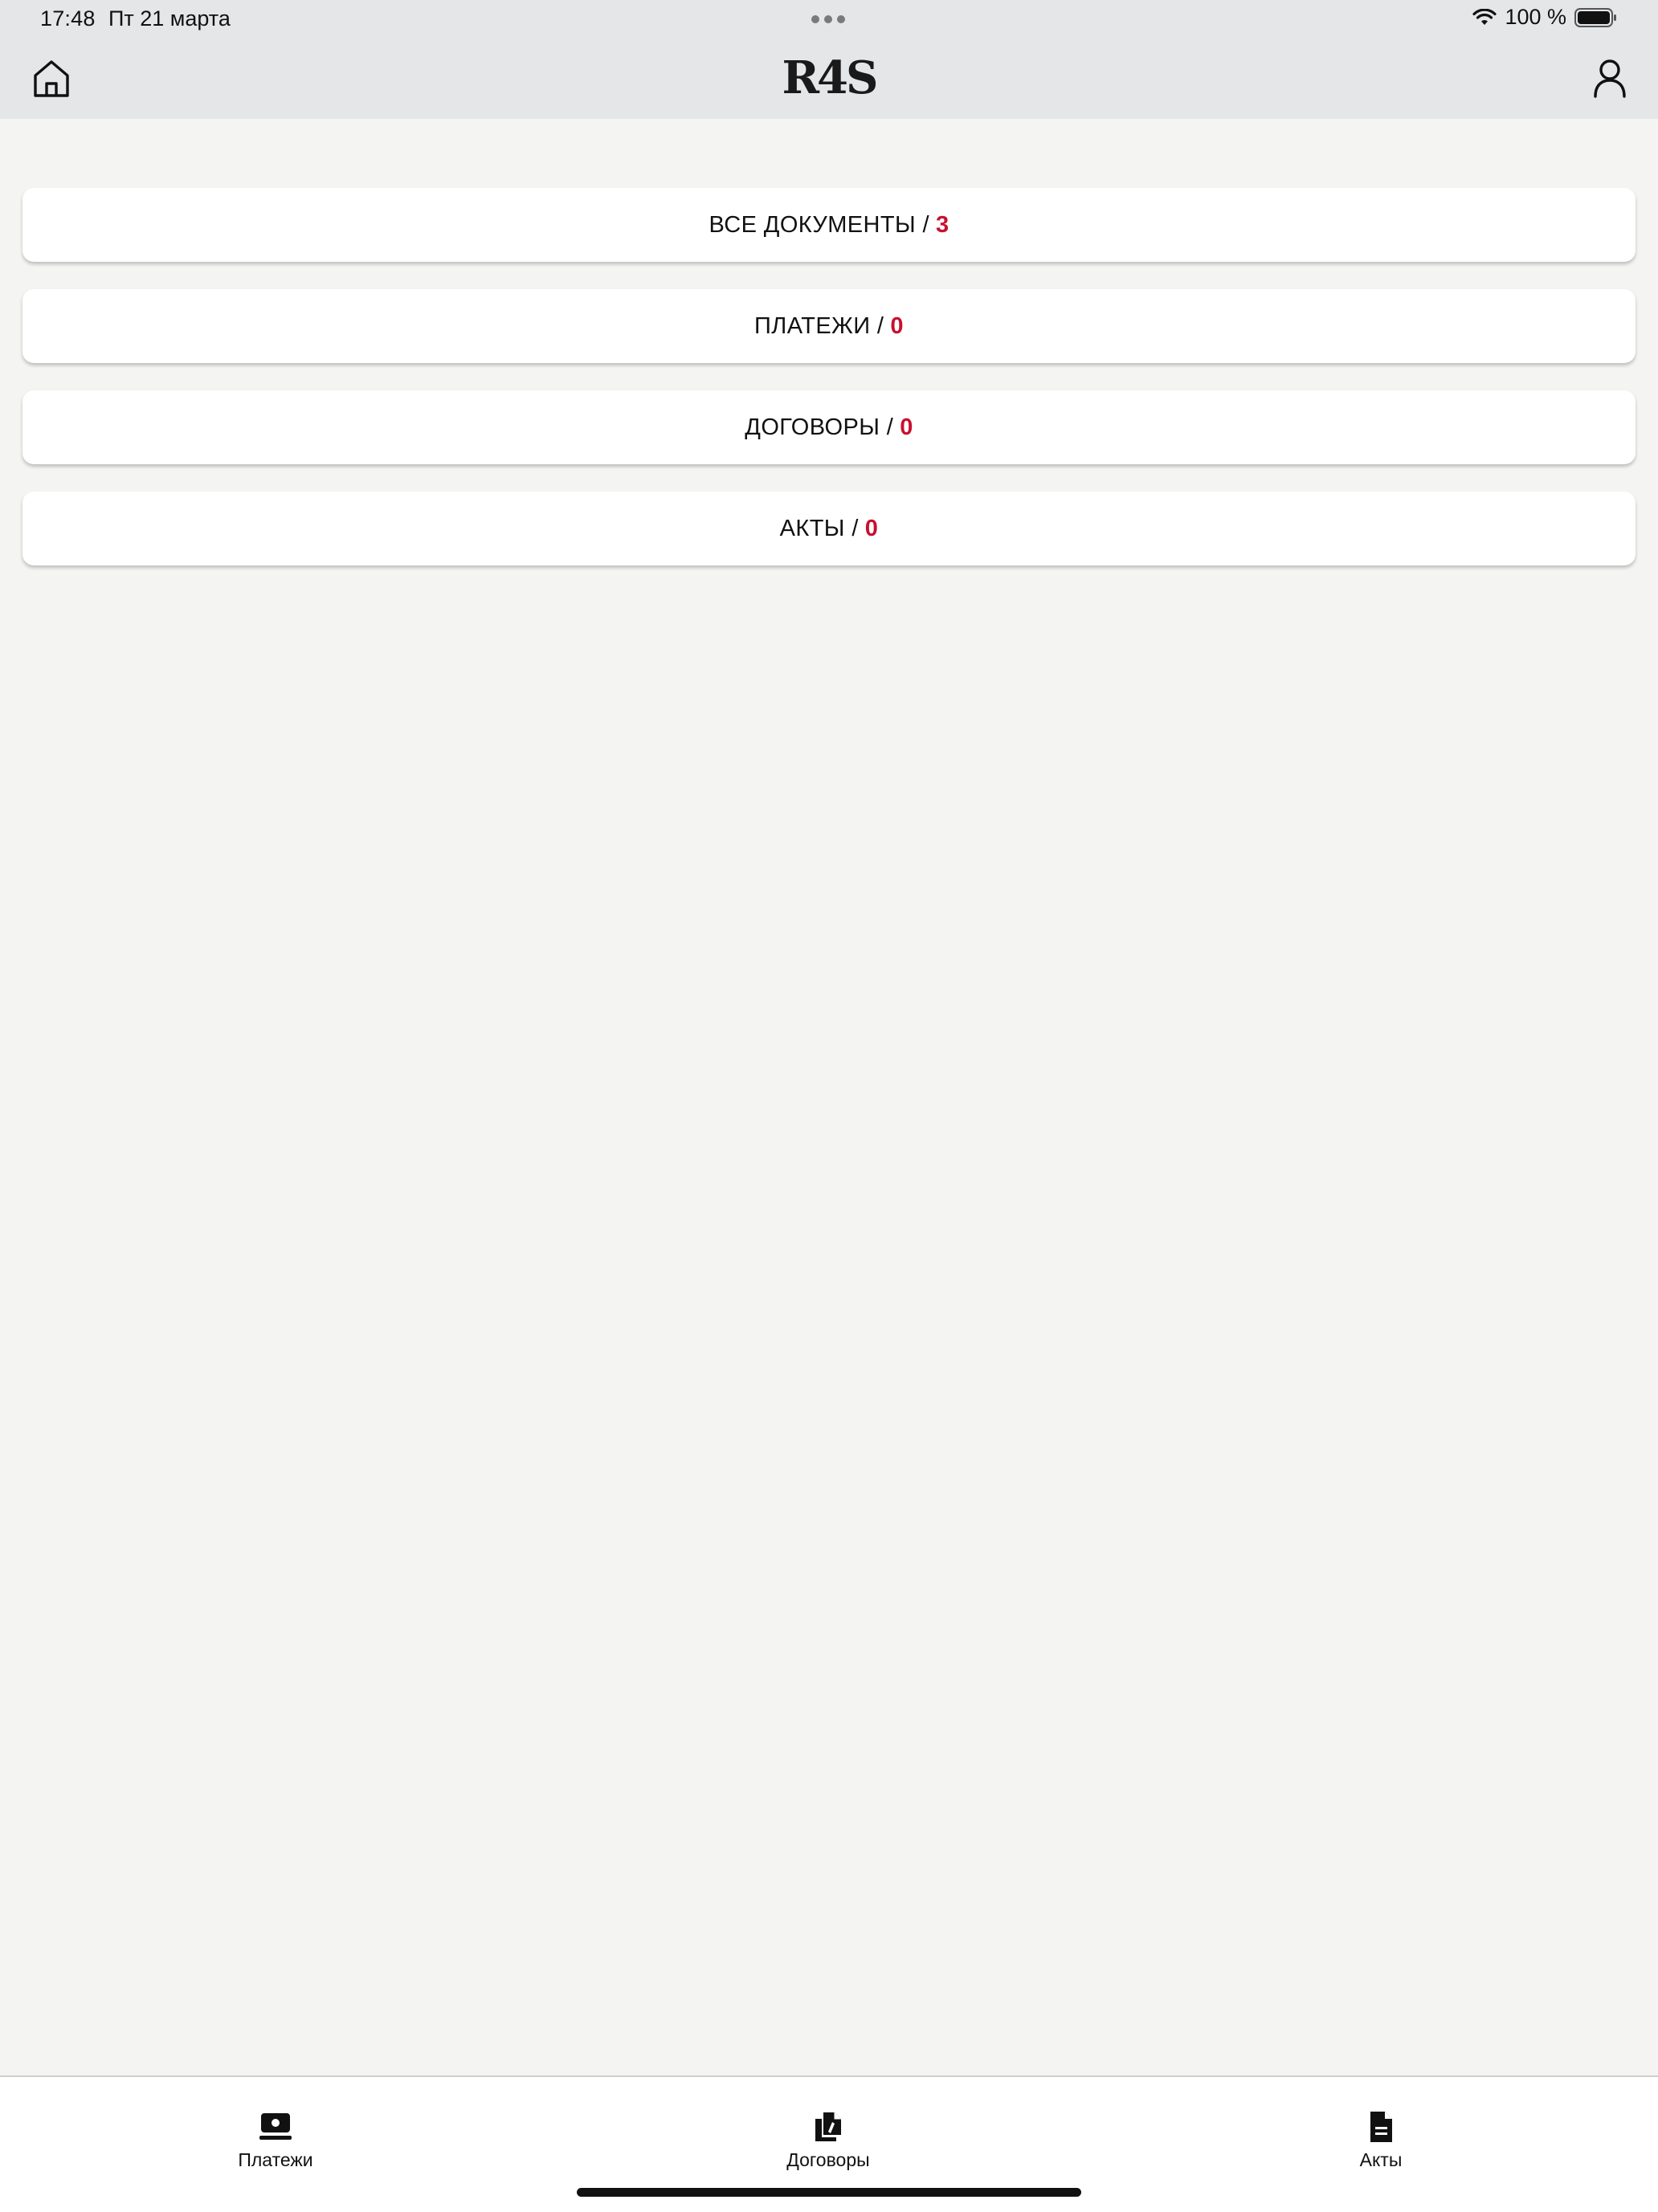  I want to click on card-label: ВСЕ ДОКУМЕНТЫ /, so click(819, 224).